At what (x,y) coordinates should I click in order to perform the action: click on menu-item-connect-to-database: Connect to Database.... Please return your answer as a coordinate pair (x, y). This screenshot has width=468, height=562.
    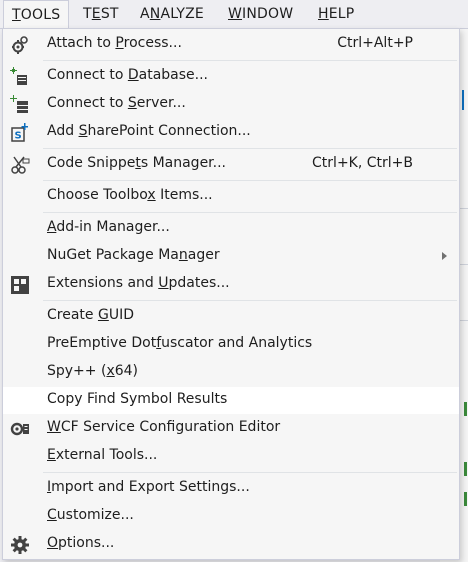
    Looking at the image, I should click on (231, 76).